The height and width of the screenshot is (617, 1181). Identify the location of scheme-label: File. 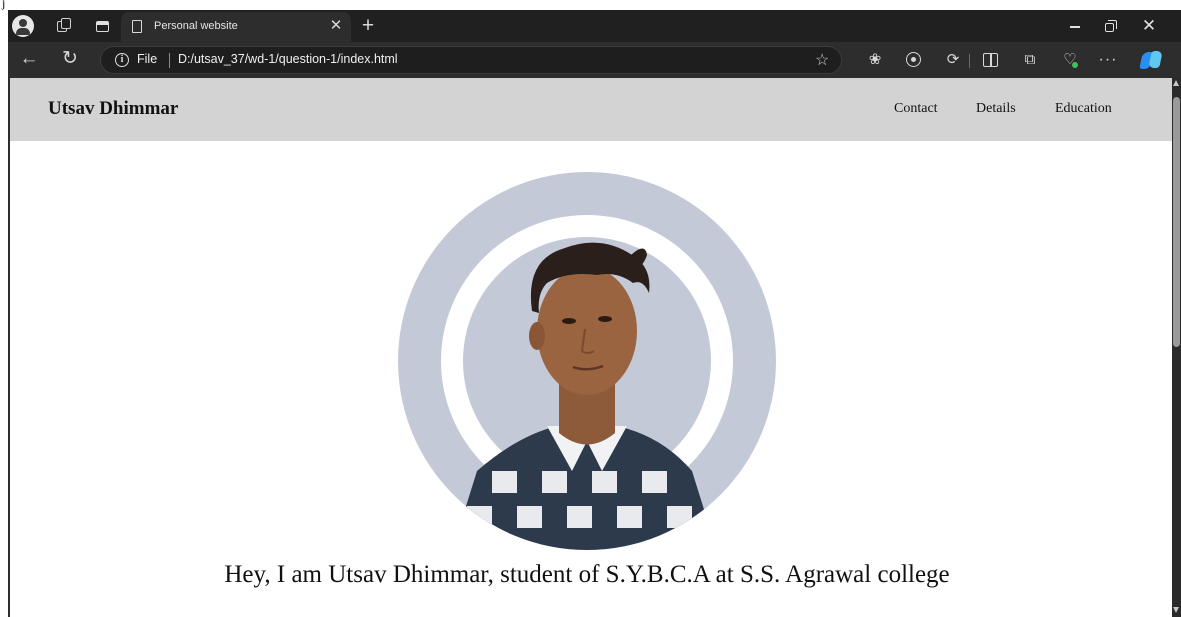
(147, 59).